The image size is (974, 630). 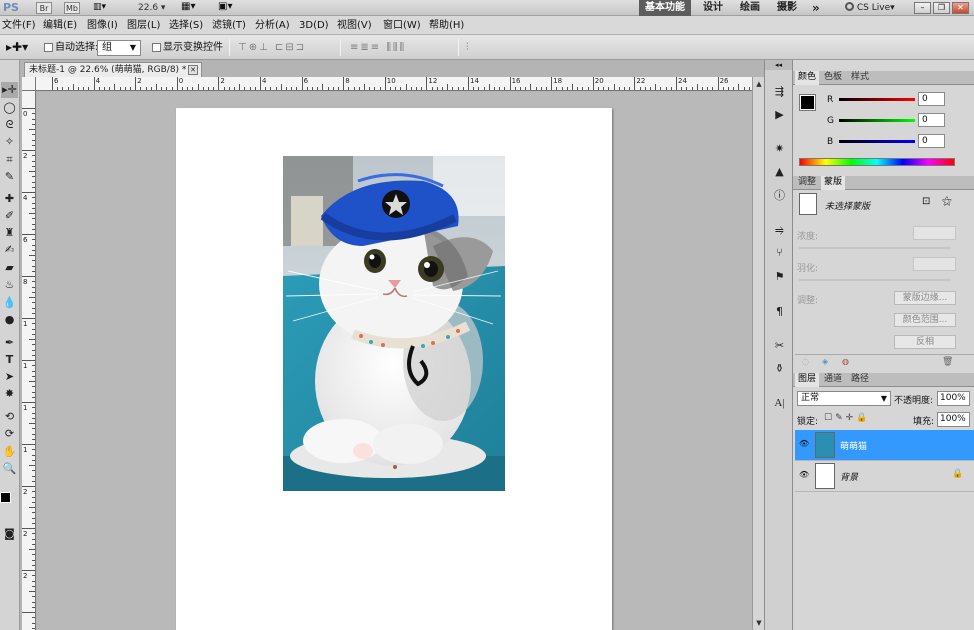 What do you see at coordinates (759, 84) in the screenshot?
I see `scroll-up-arrow: ▲` at bounding box center [759, 84].